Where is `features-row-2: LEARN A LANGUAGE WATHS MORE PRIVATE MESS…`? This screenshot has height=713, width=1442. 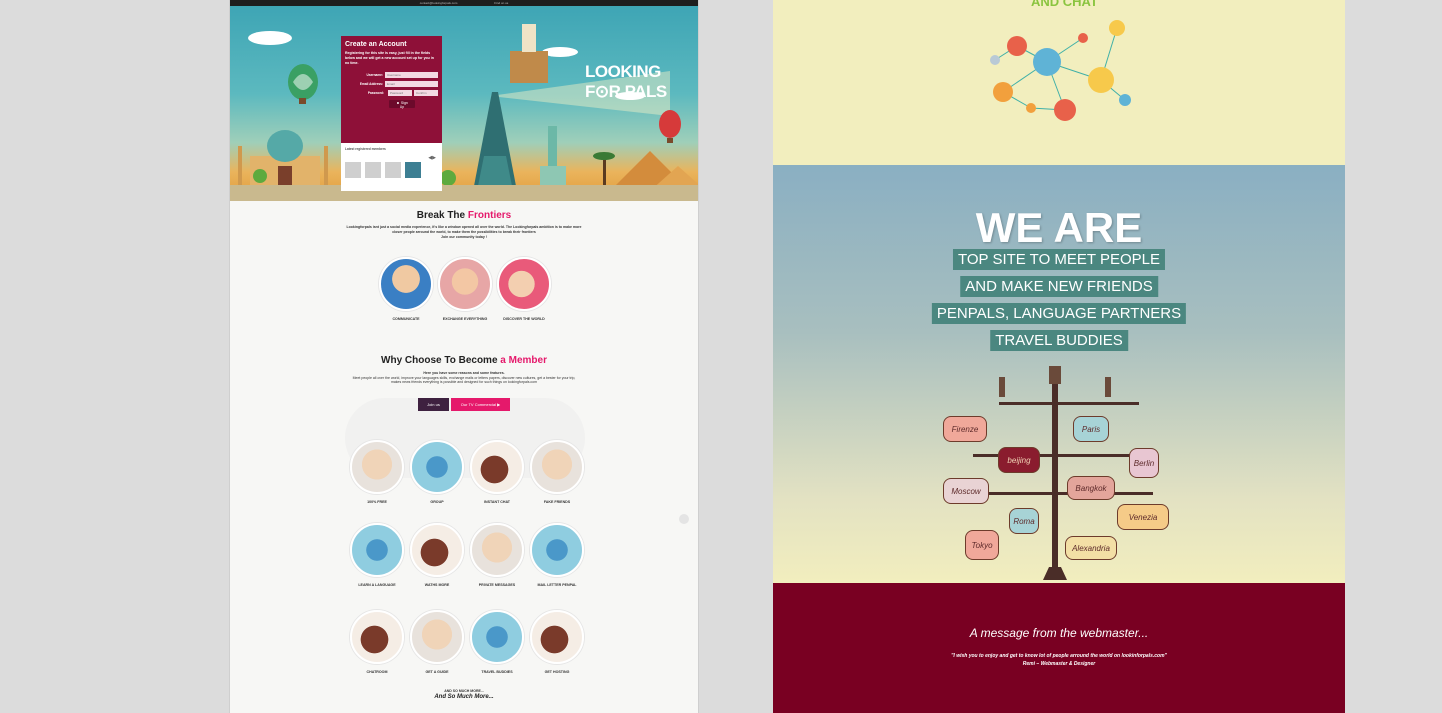 features-row-2: LEARN A LANGUAGE WATHS MORE PRIVATE MESS… is located at coordinates (467, 555).